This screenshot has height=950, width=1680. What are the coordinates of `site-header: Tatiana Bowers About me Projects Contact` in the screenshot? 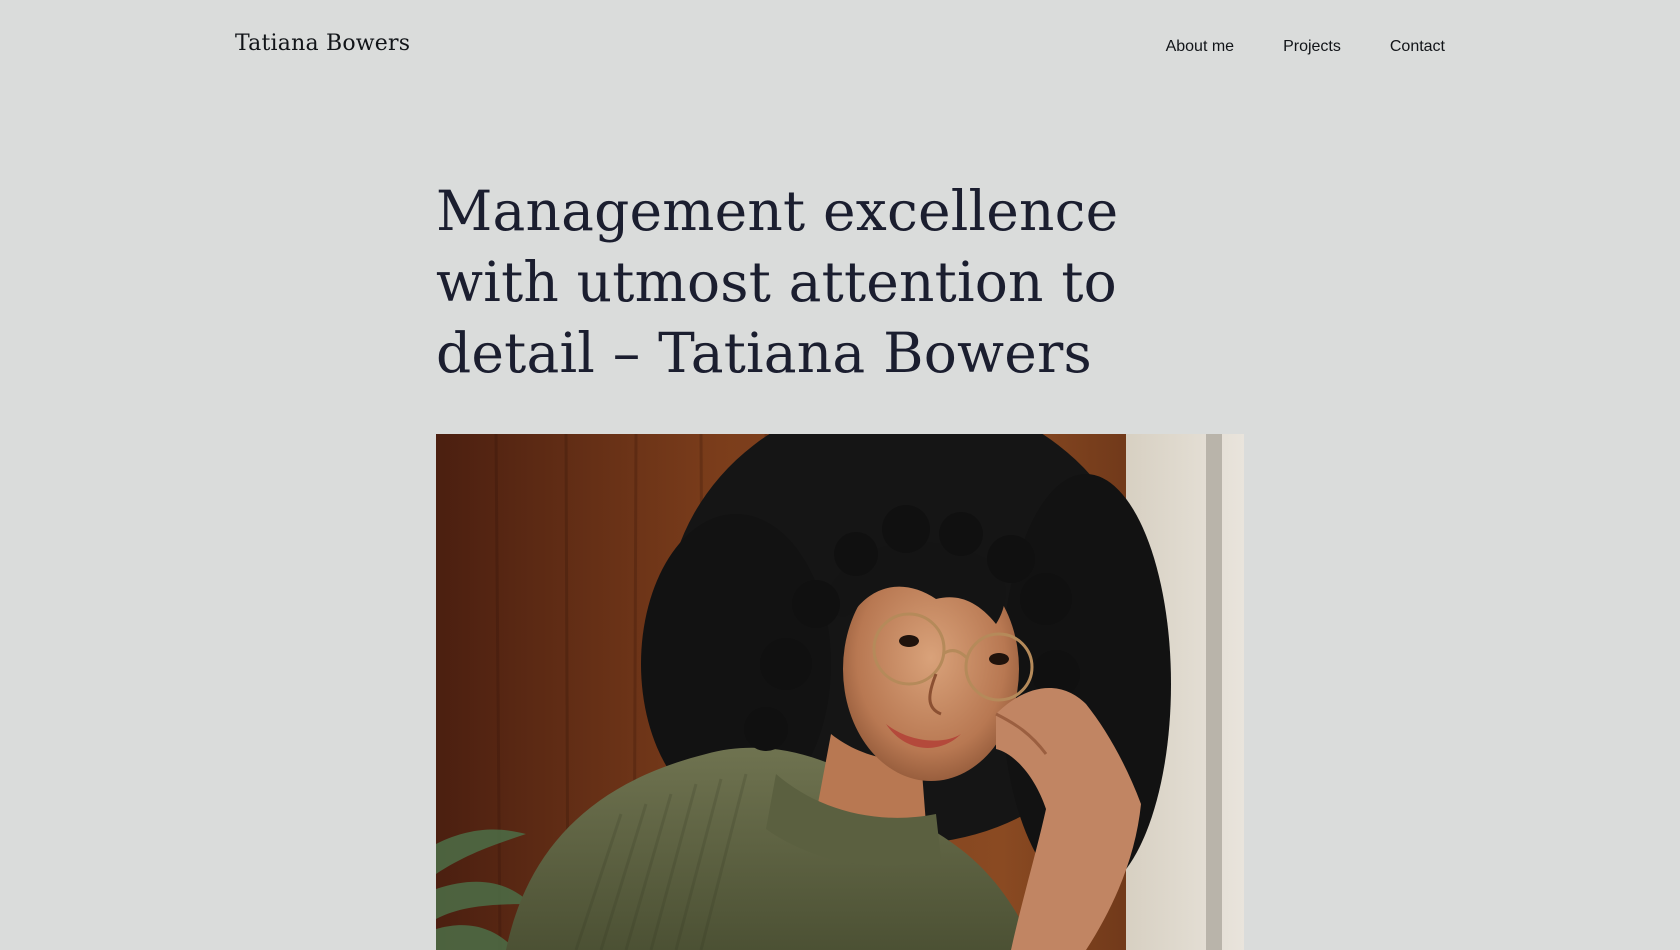 It's located at (840, 48).